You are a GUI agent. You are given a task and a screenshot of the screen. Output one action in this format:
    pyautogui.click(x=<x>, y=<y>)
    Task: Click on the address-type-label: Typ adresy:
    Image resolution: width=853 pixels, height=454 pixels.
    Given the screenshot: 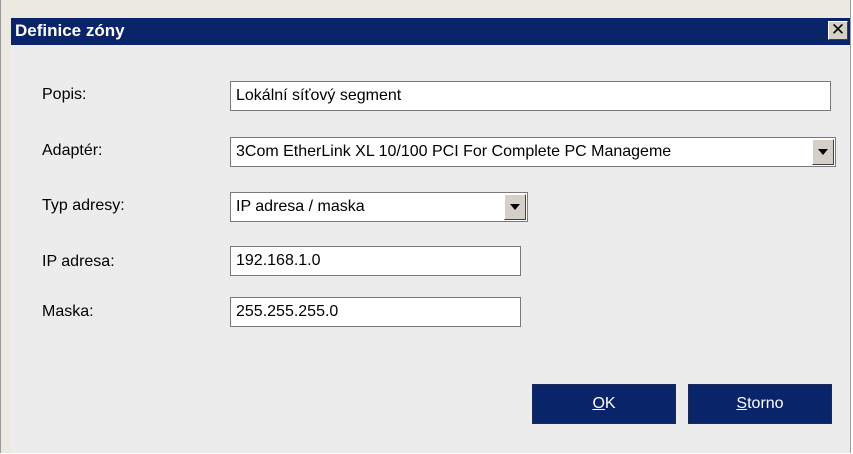 What is the action you would take?
    pyautogui.click(x=83, y=205)
    